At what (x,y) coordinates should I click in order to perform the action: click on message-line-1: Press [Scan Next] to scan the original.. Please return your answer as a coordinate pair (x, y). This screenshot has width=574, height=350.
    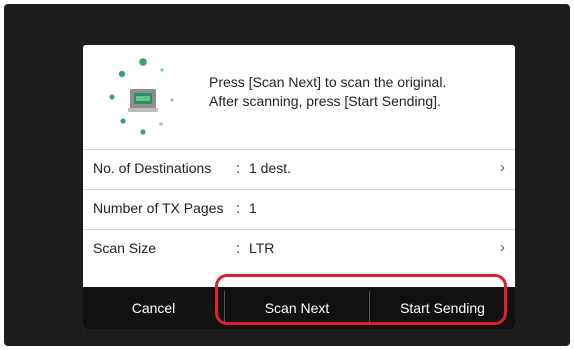
    Looking at the image, I should click on (328, 82).